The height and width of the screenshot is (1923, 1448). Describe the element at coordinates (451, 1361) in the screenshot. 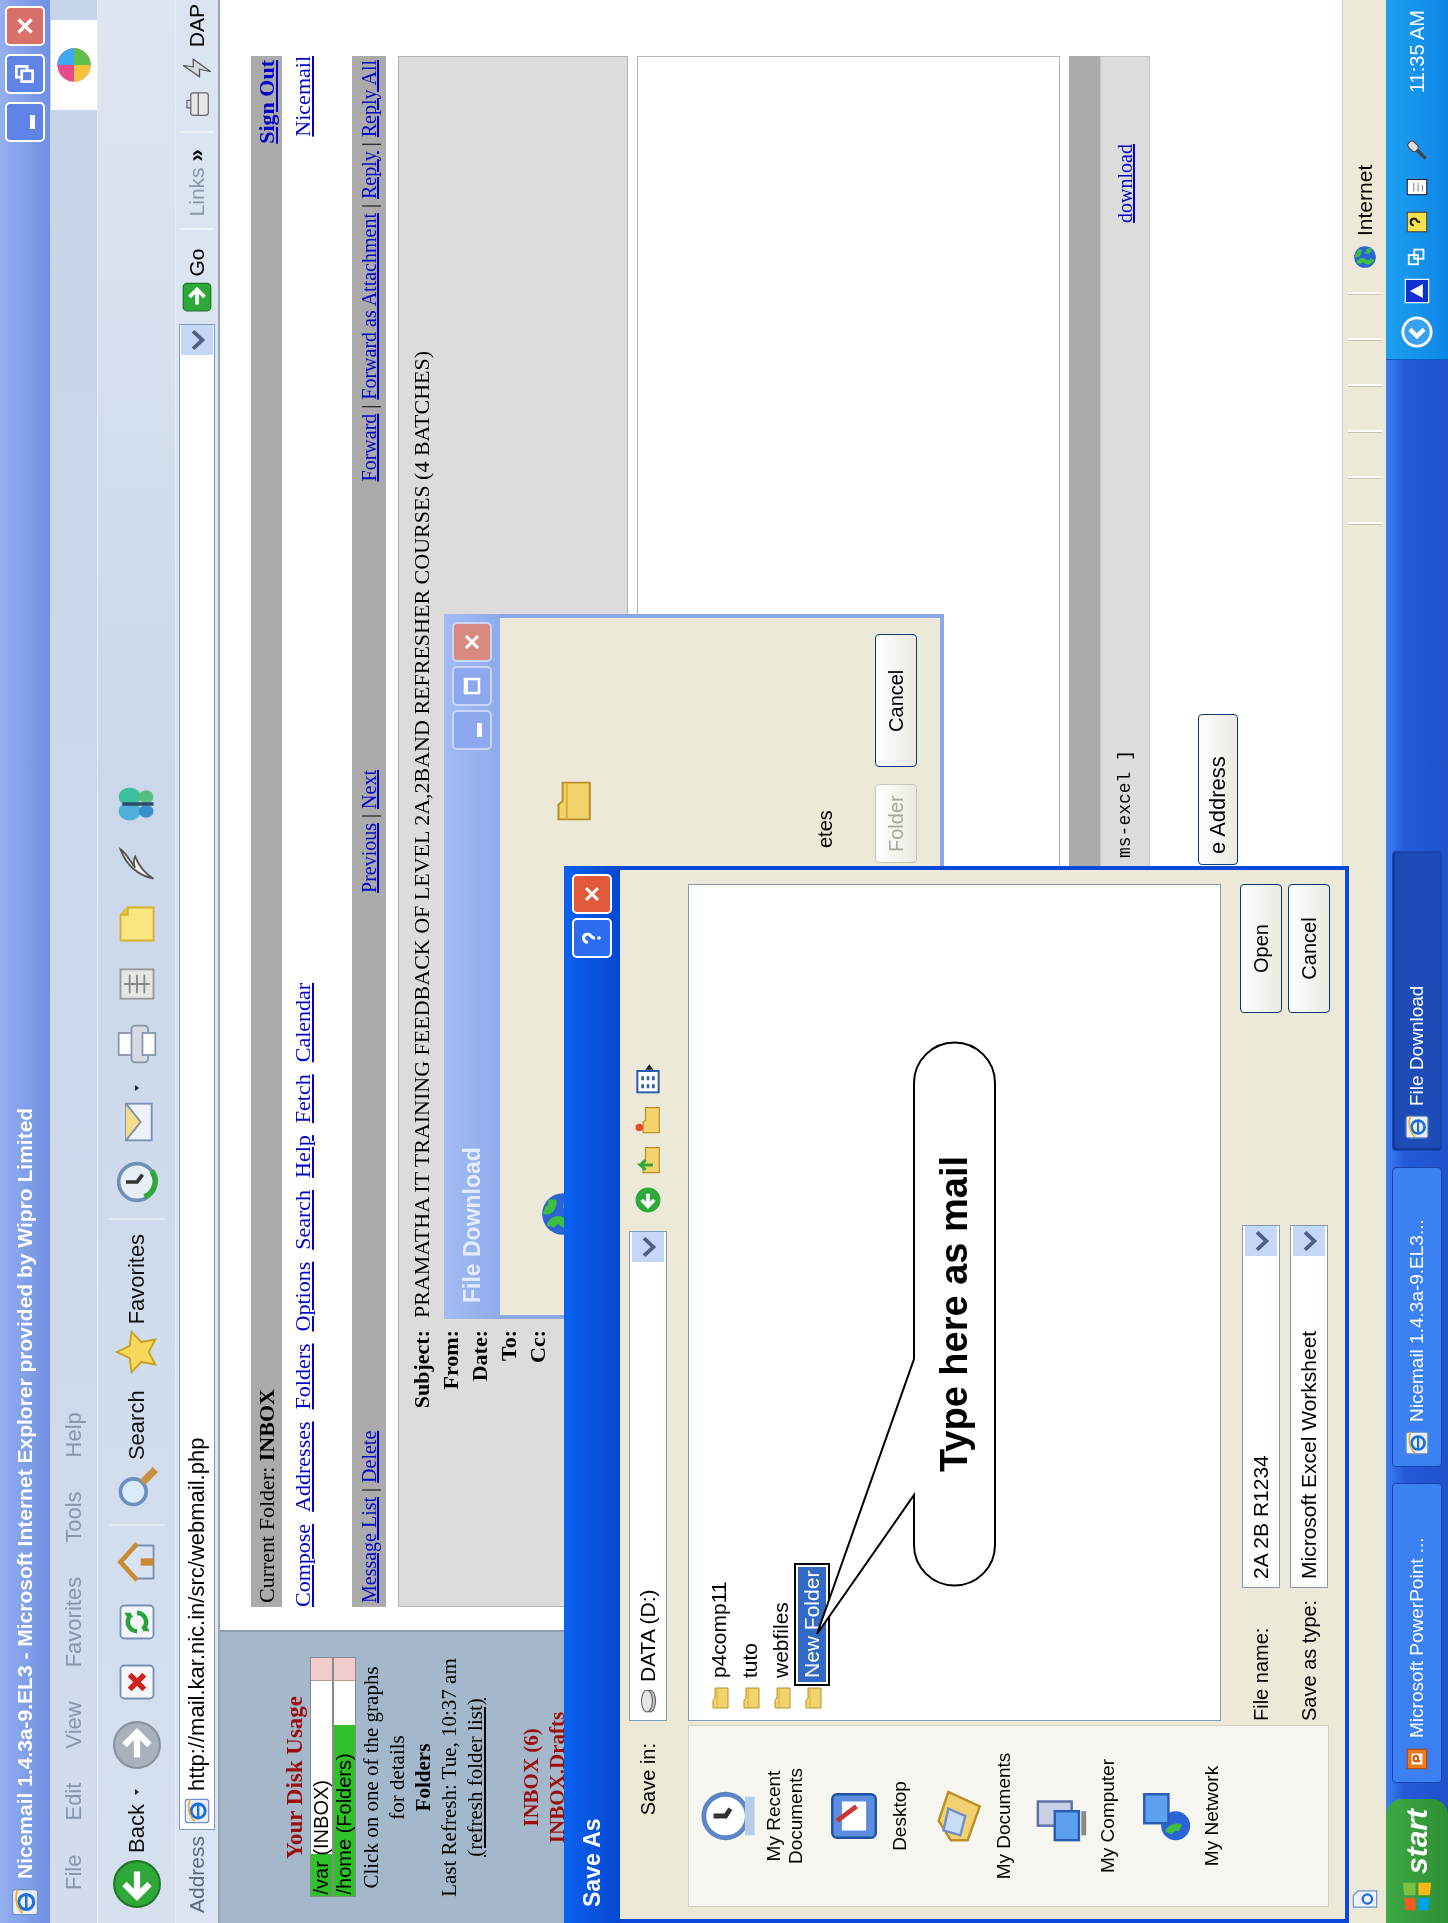

I see `header-label: From:` at that location.